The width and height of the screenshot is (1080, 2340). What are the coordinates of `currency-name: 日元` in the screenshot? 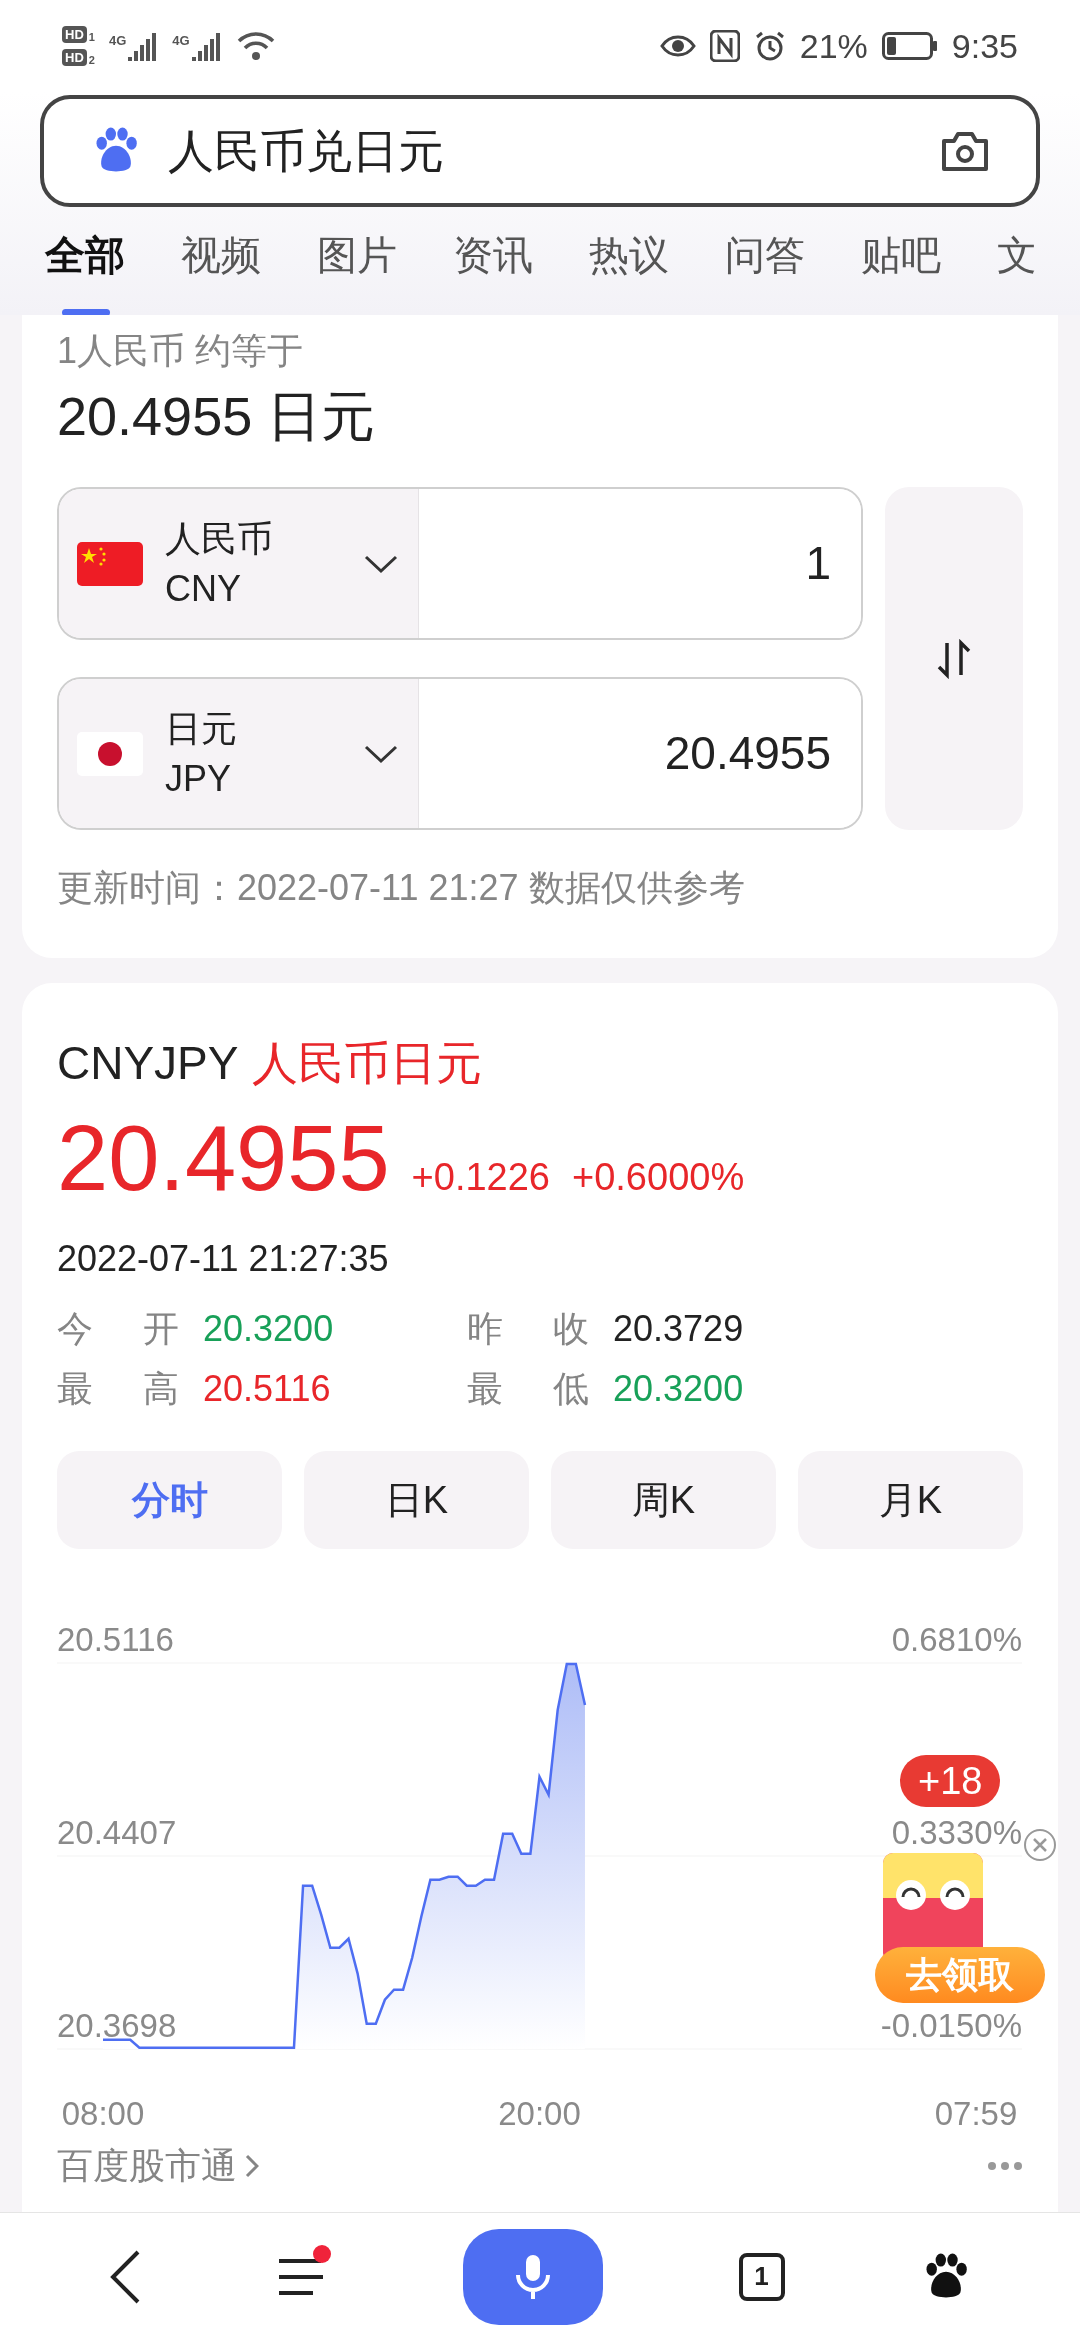 It's located at (201, 728).